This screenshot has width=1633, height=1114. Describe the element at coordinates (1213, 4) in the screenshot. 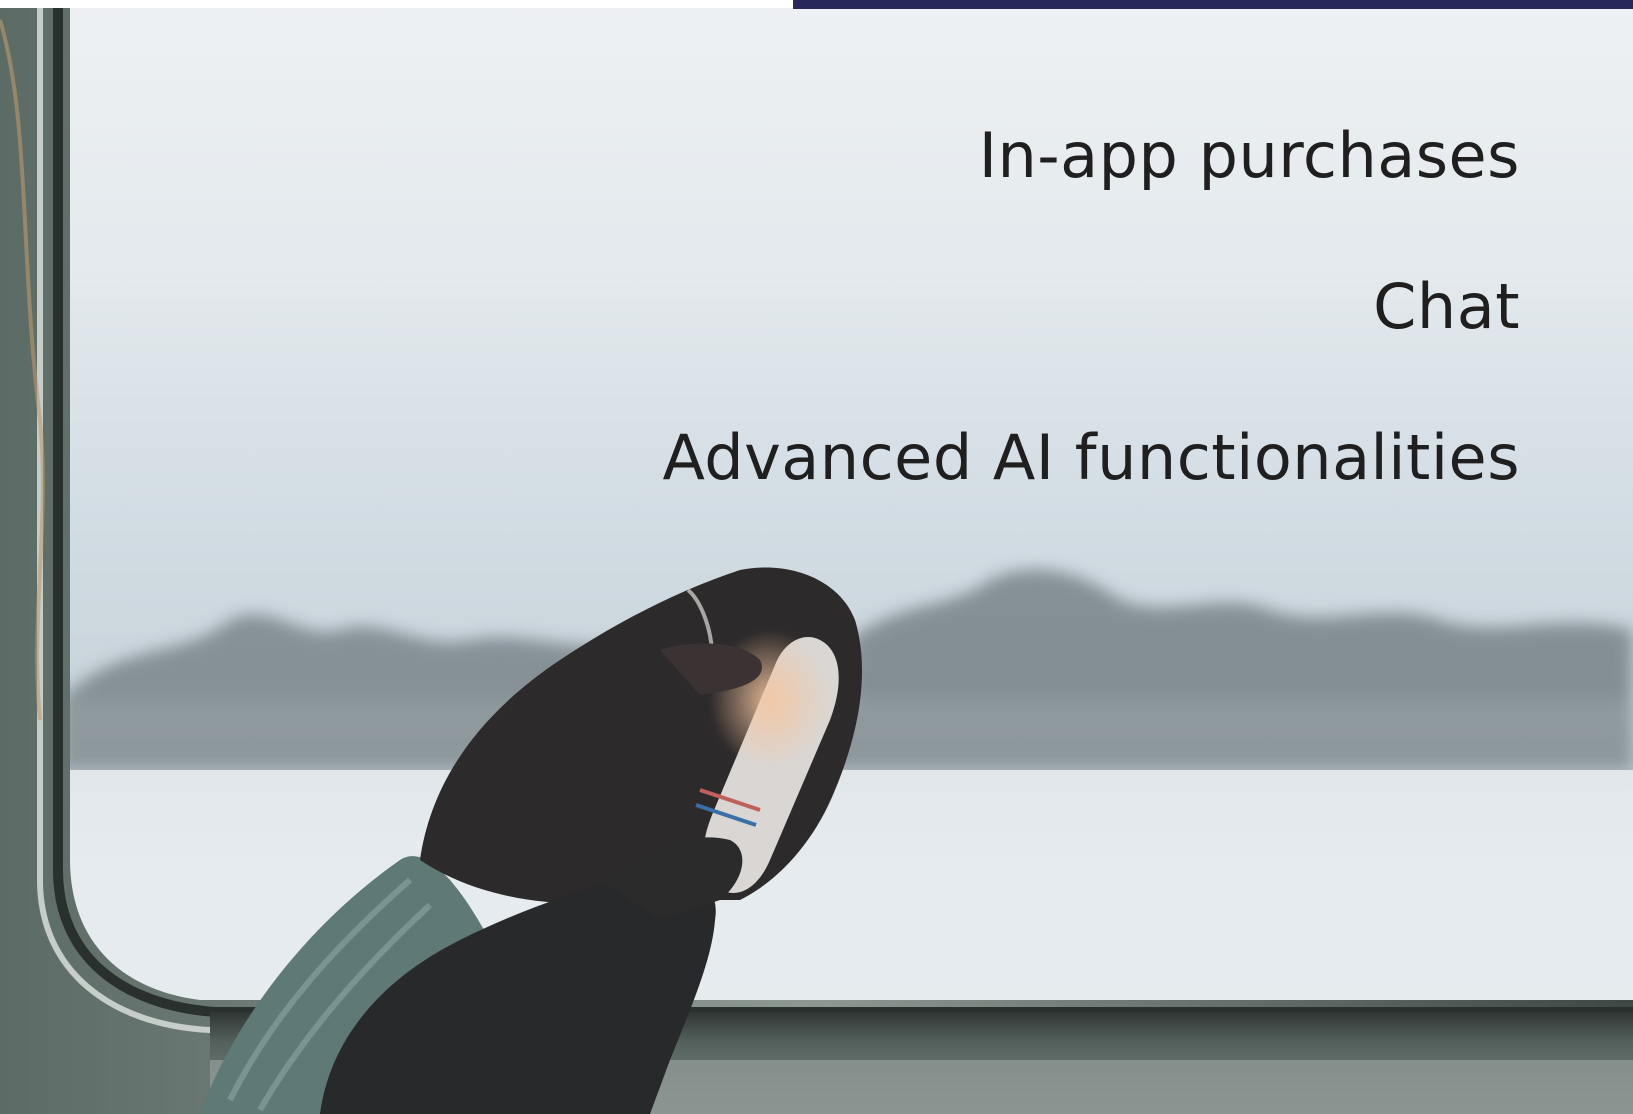

I see `top-accent-bar` at that location.